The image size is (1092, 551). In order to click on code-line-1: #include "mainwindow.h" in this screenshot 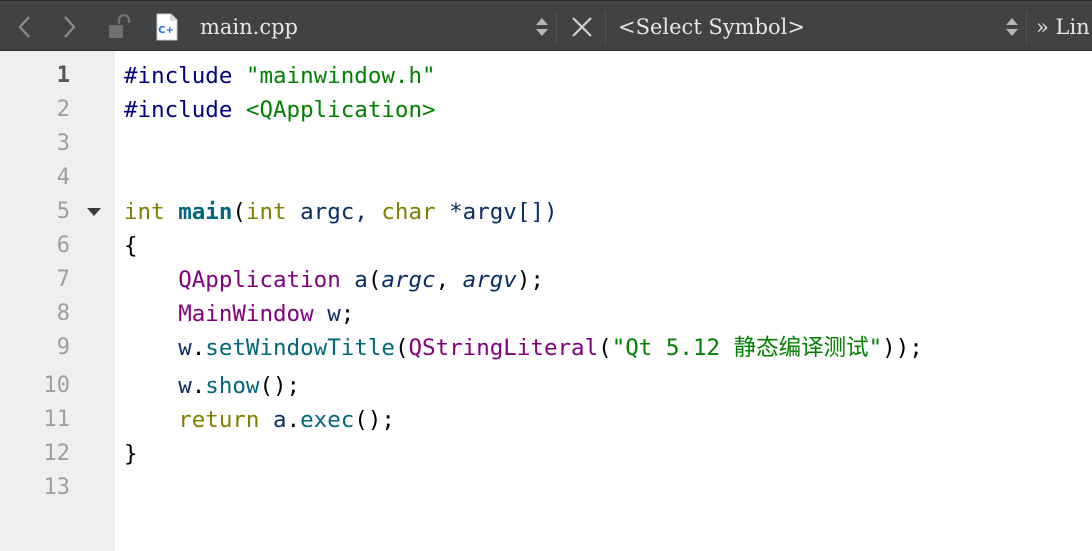, I will do `click(280, 76)`.